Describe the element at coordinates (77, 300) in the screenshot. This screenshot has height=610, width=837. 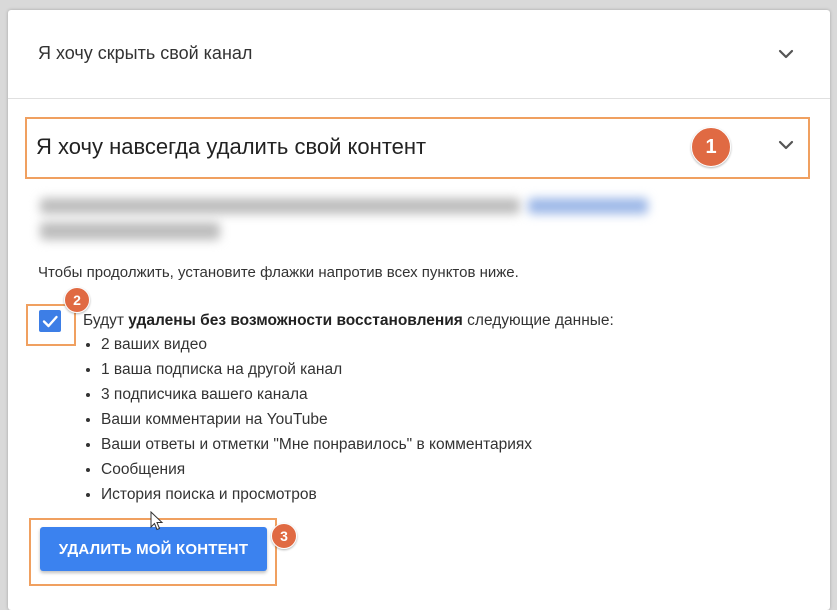
I see `step-badge-2: 2` at that location.